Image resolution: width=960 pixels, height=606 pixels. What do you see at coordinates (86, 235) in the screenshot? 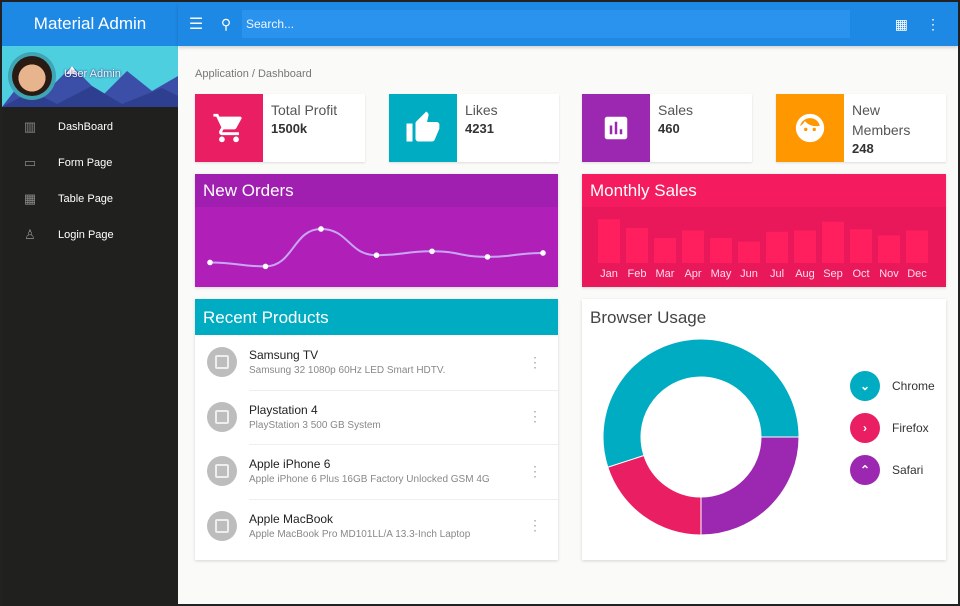
I see `sidebar-item-label: Login Page` at bounding box center [86, 235].